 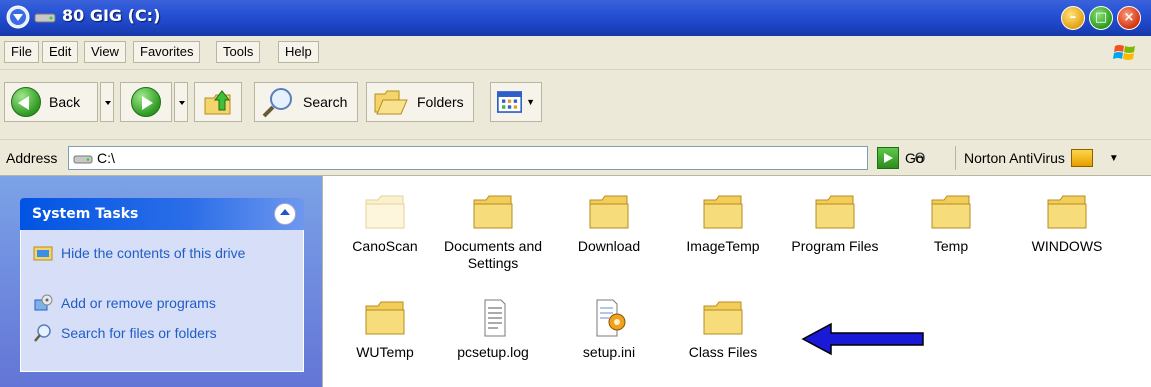 I want to click on file-name: WUTemp, so click(x=385, y=352).